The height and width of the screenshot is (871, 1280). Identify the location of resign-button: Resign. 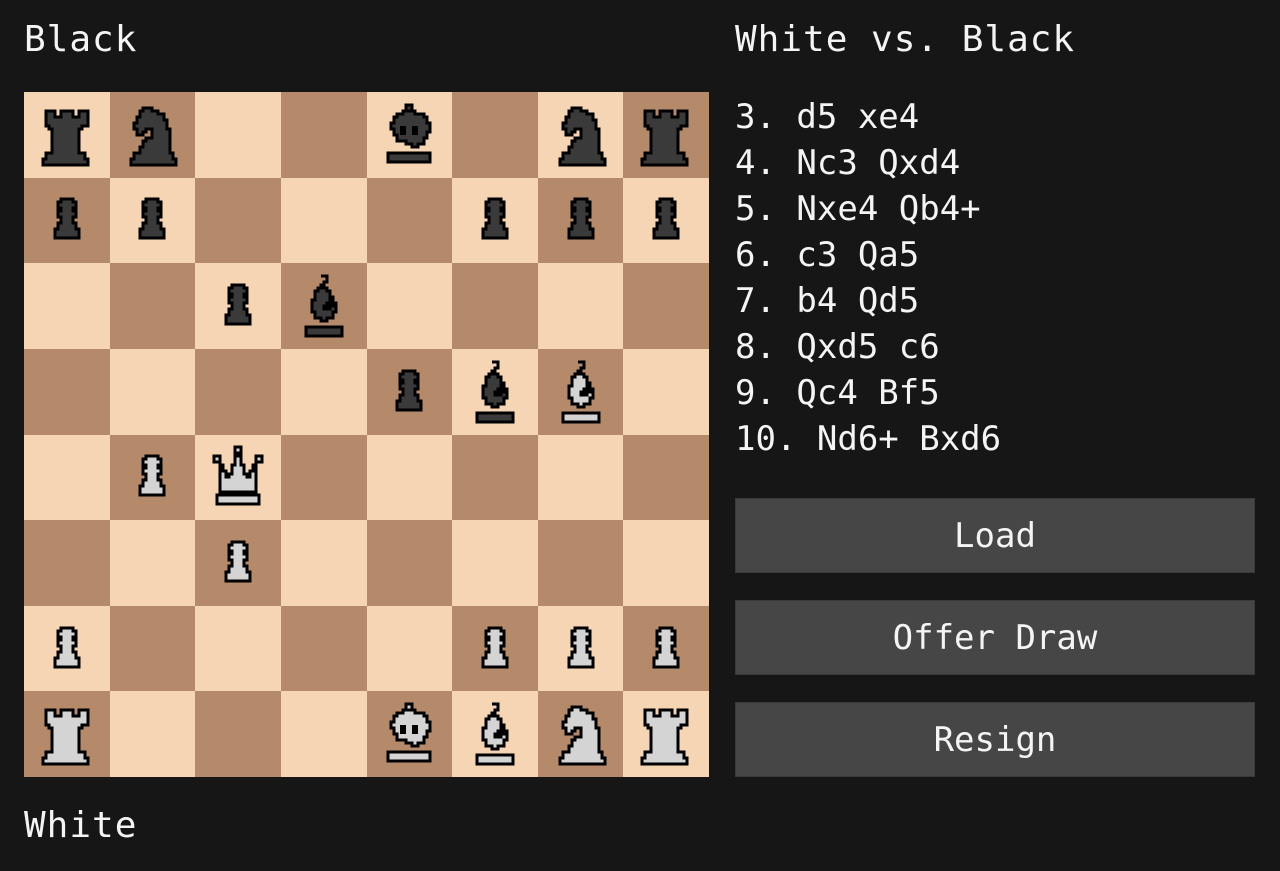
(995, 739).